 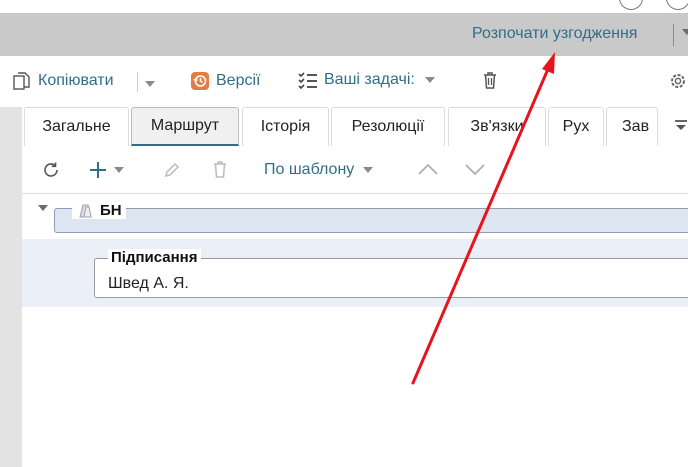 I want to click on tab-links: Зв'язки, so click(x=497, y=126).